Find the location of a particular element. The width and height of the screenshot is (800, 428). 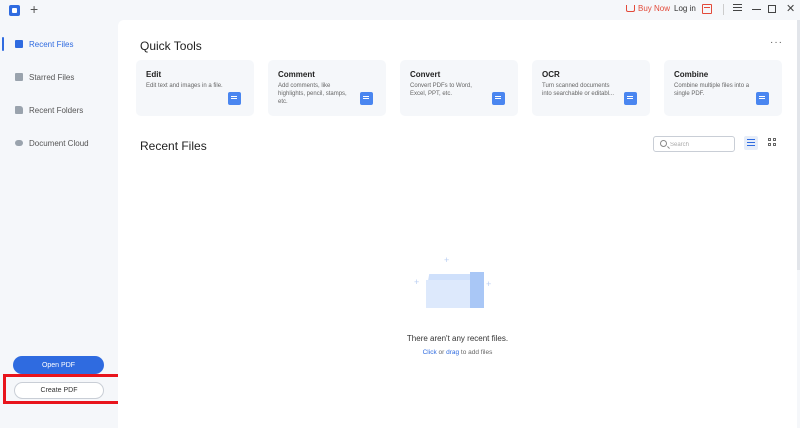

edit-icon is located at coordinates (234, 98).